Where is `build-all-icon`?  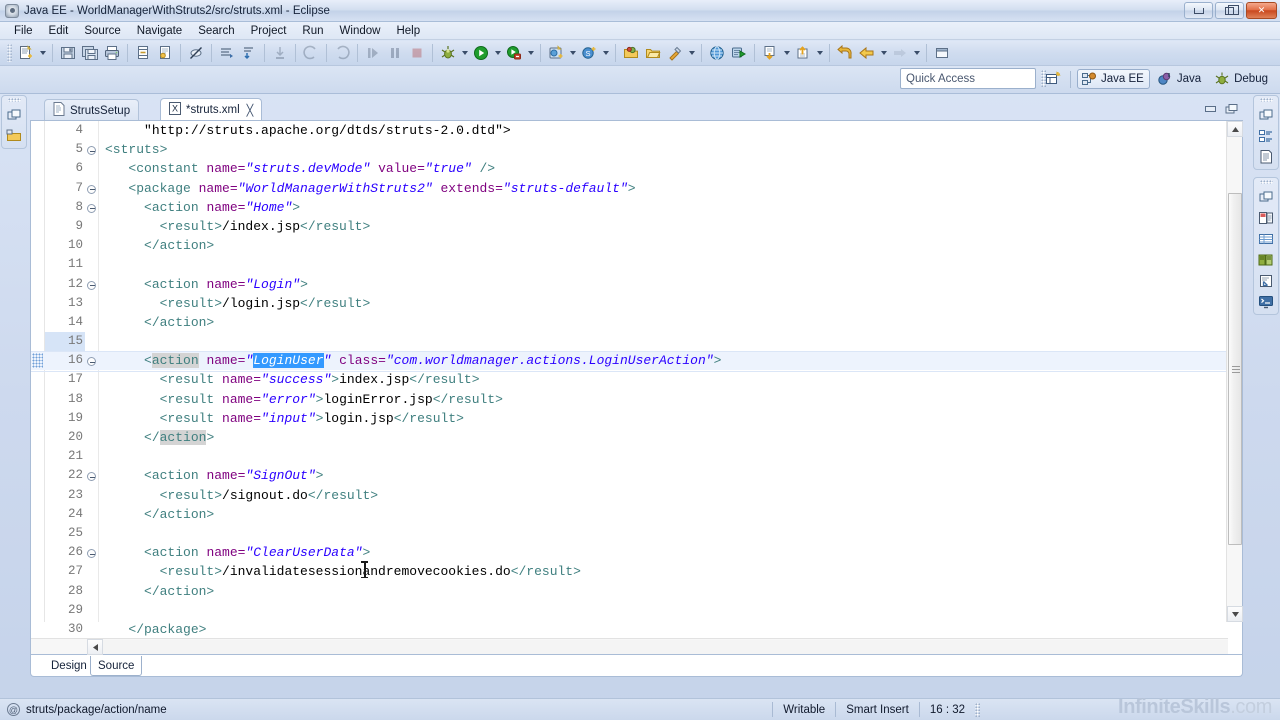 build-all-icon is located at coordinates (143, 53).